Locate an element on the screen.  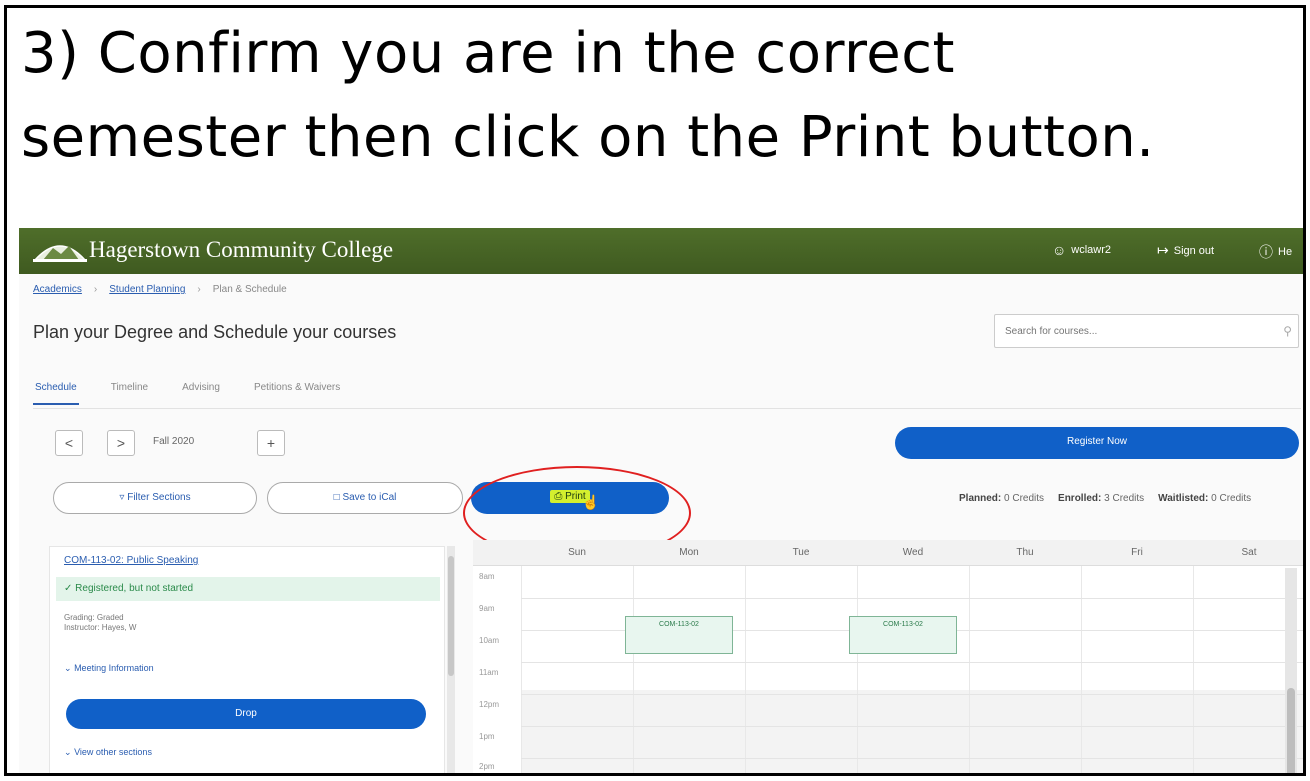
course-details: Grading: Graded Instructor: Hayes, W is located at coordinates (100, 623).